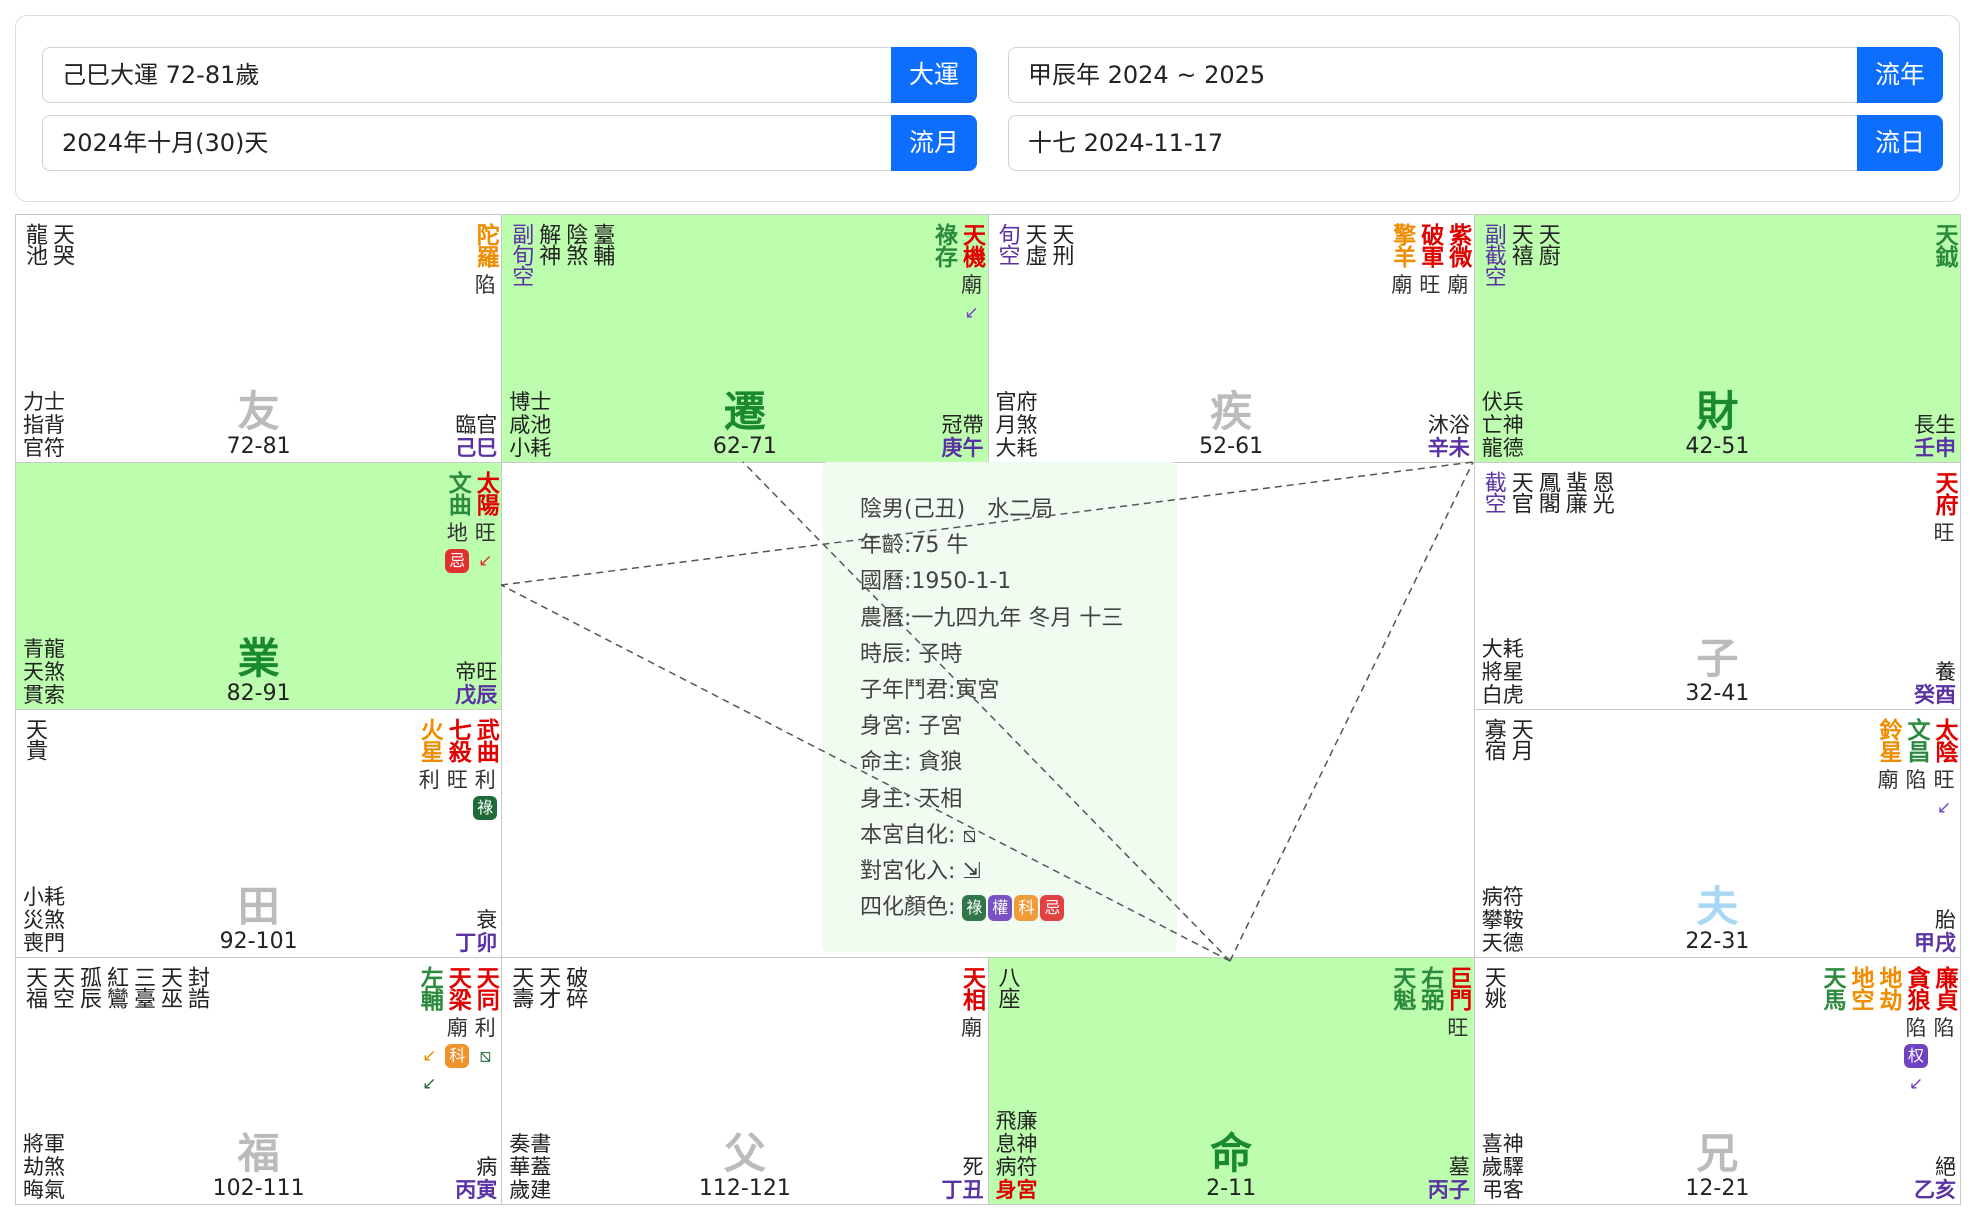 The width and height of the screenshot is (1975, 1224). Describe the element at coordinates (1231, 1154) in the screenshot. I see `palace-name: 命` at that location.